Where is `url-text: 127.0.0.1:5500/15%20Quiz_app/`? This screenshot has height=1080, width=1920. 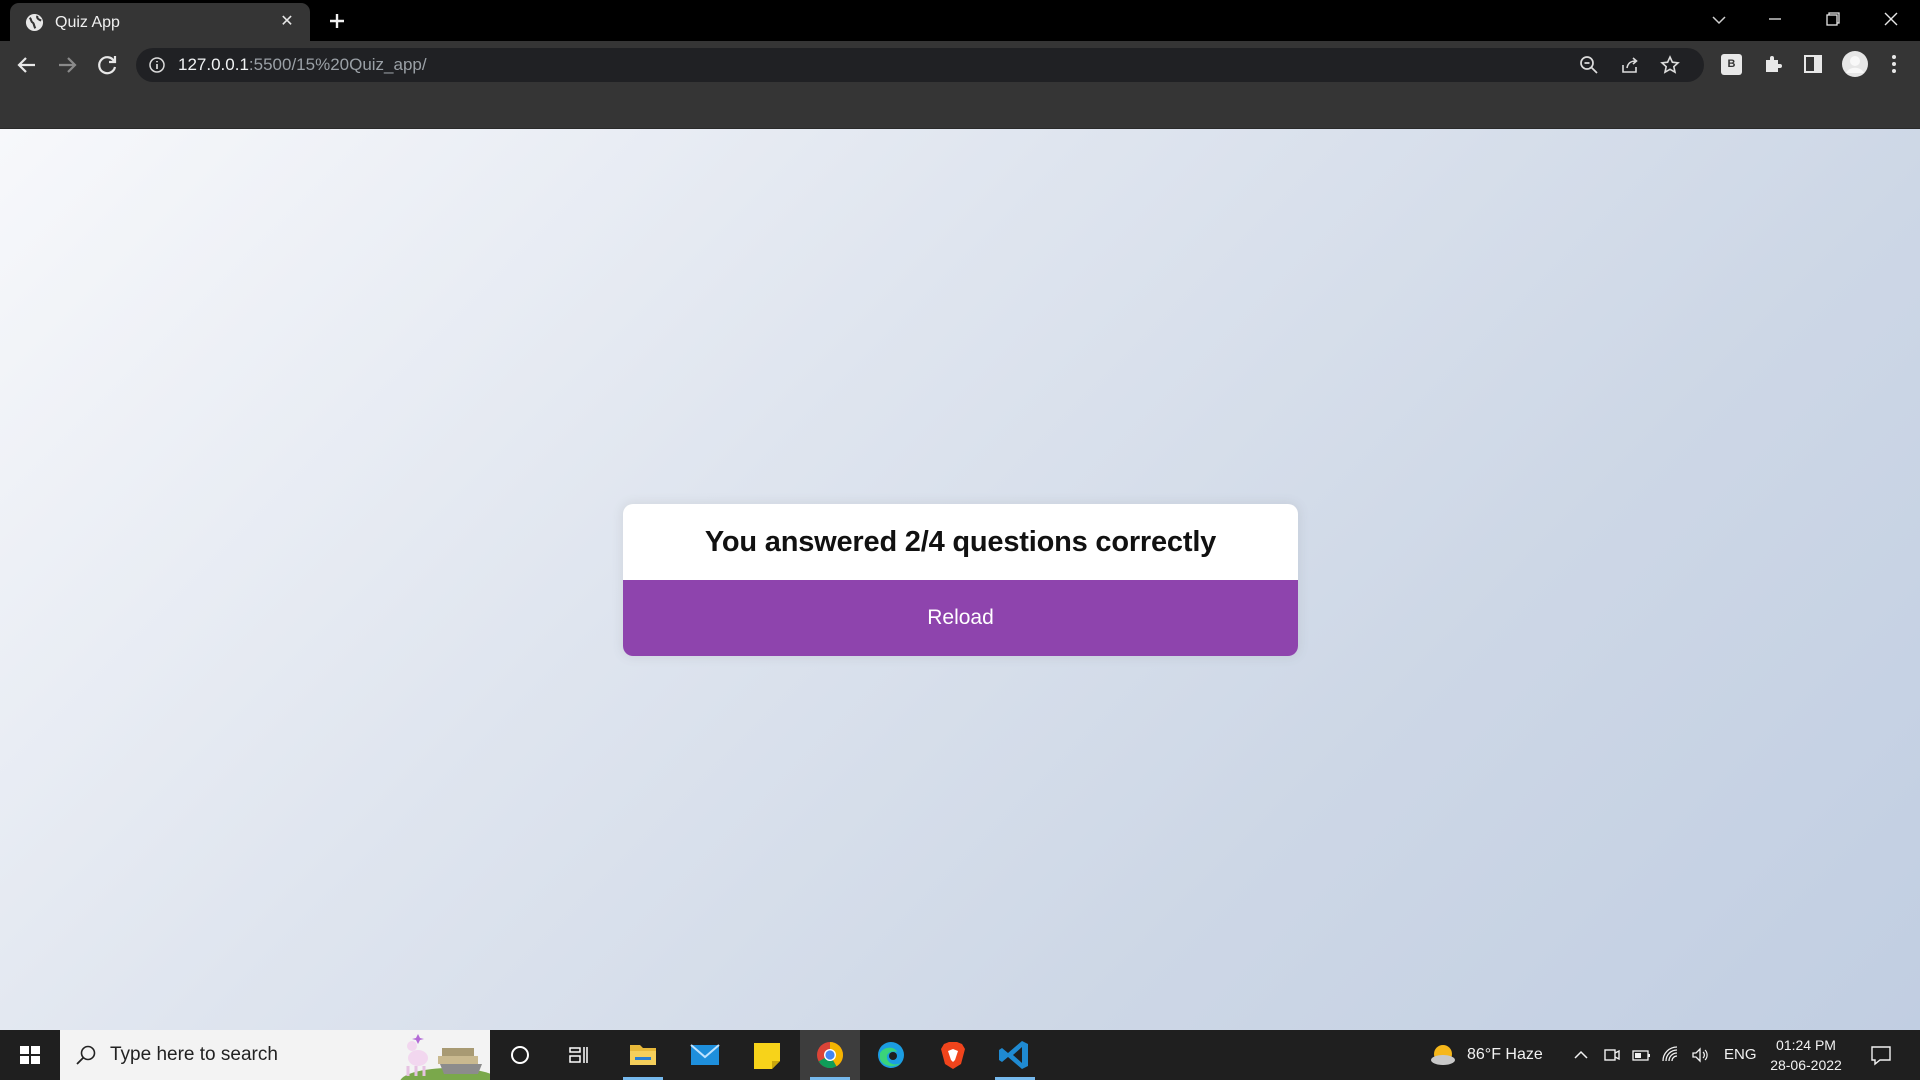 url-text: 127.0.0.1:5500/15%20Quiz_app/ is located at coordinates (302, 65).